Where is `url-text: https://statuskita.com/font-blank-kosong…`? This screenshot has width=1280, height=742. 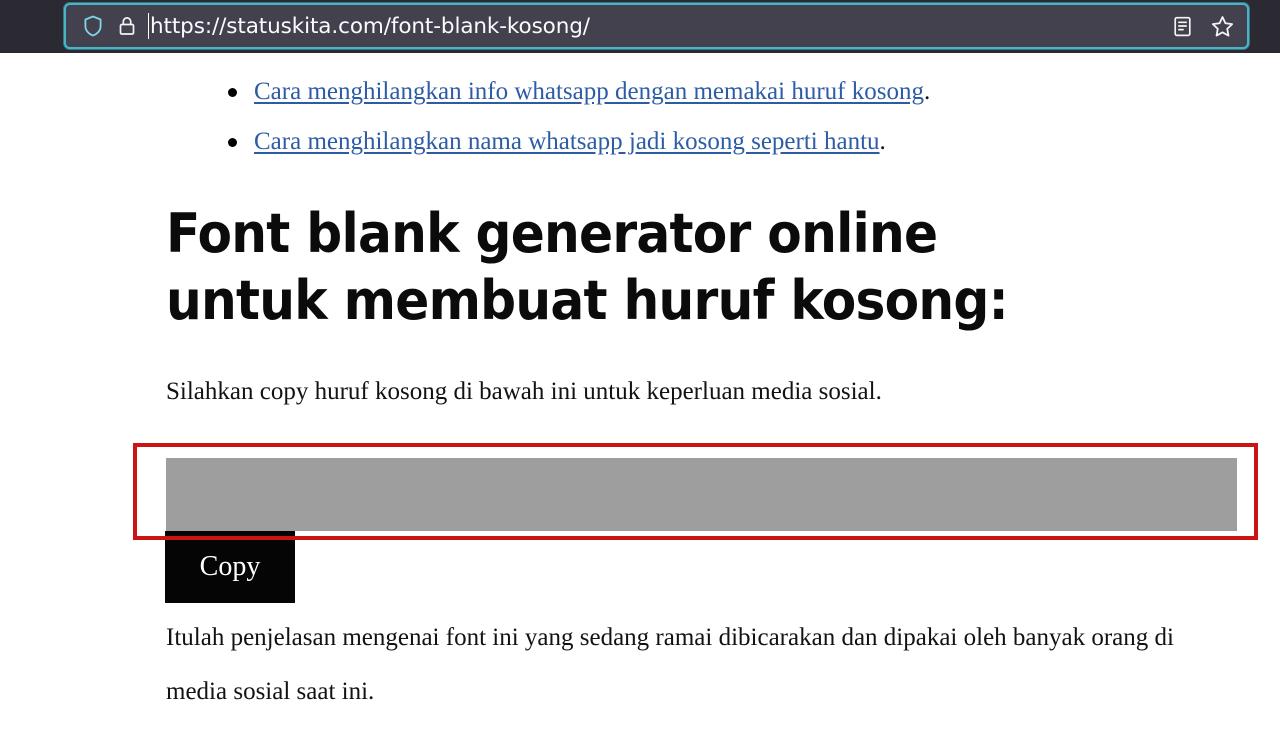 url-text: https://statuskita.com/font-blank-kosong… is located at coordinates (370, 26).